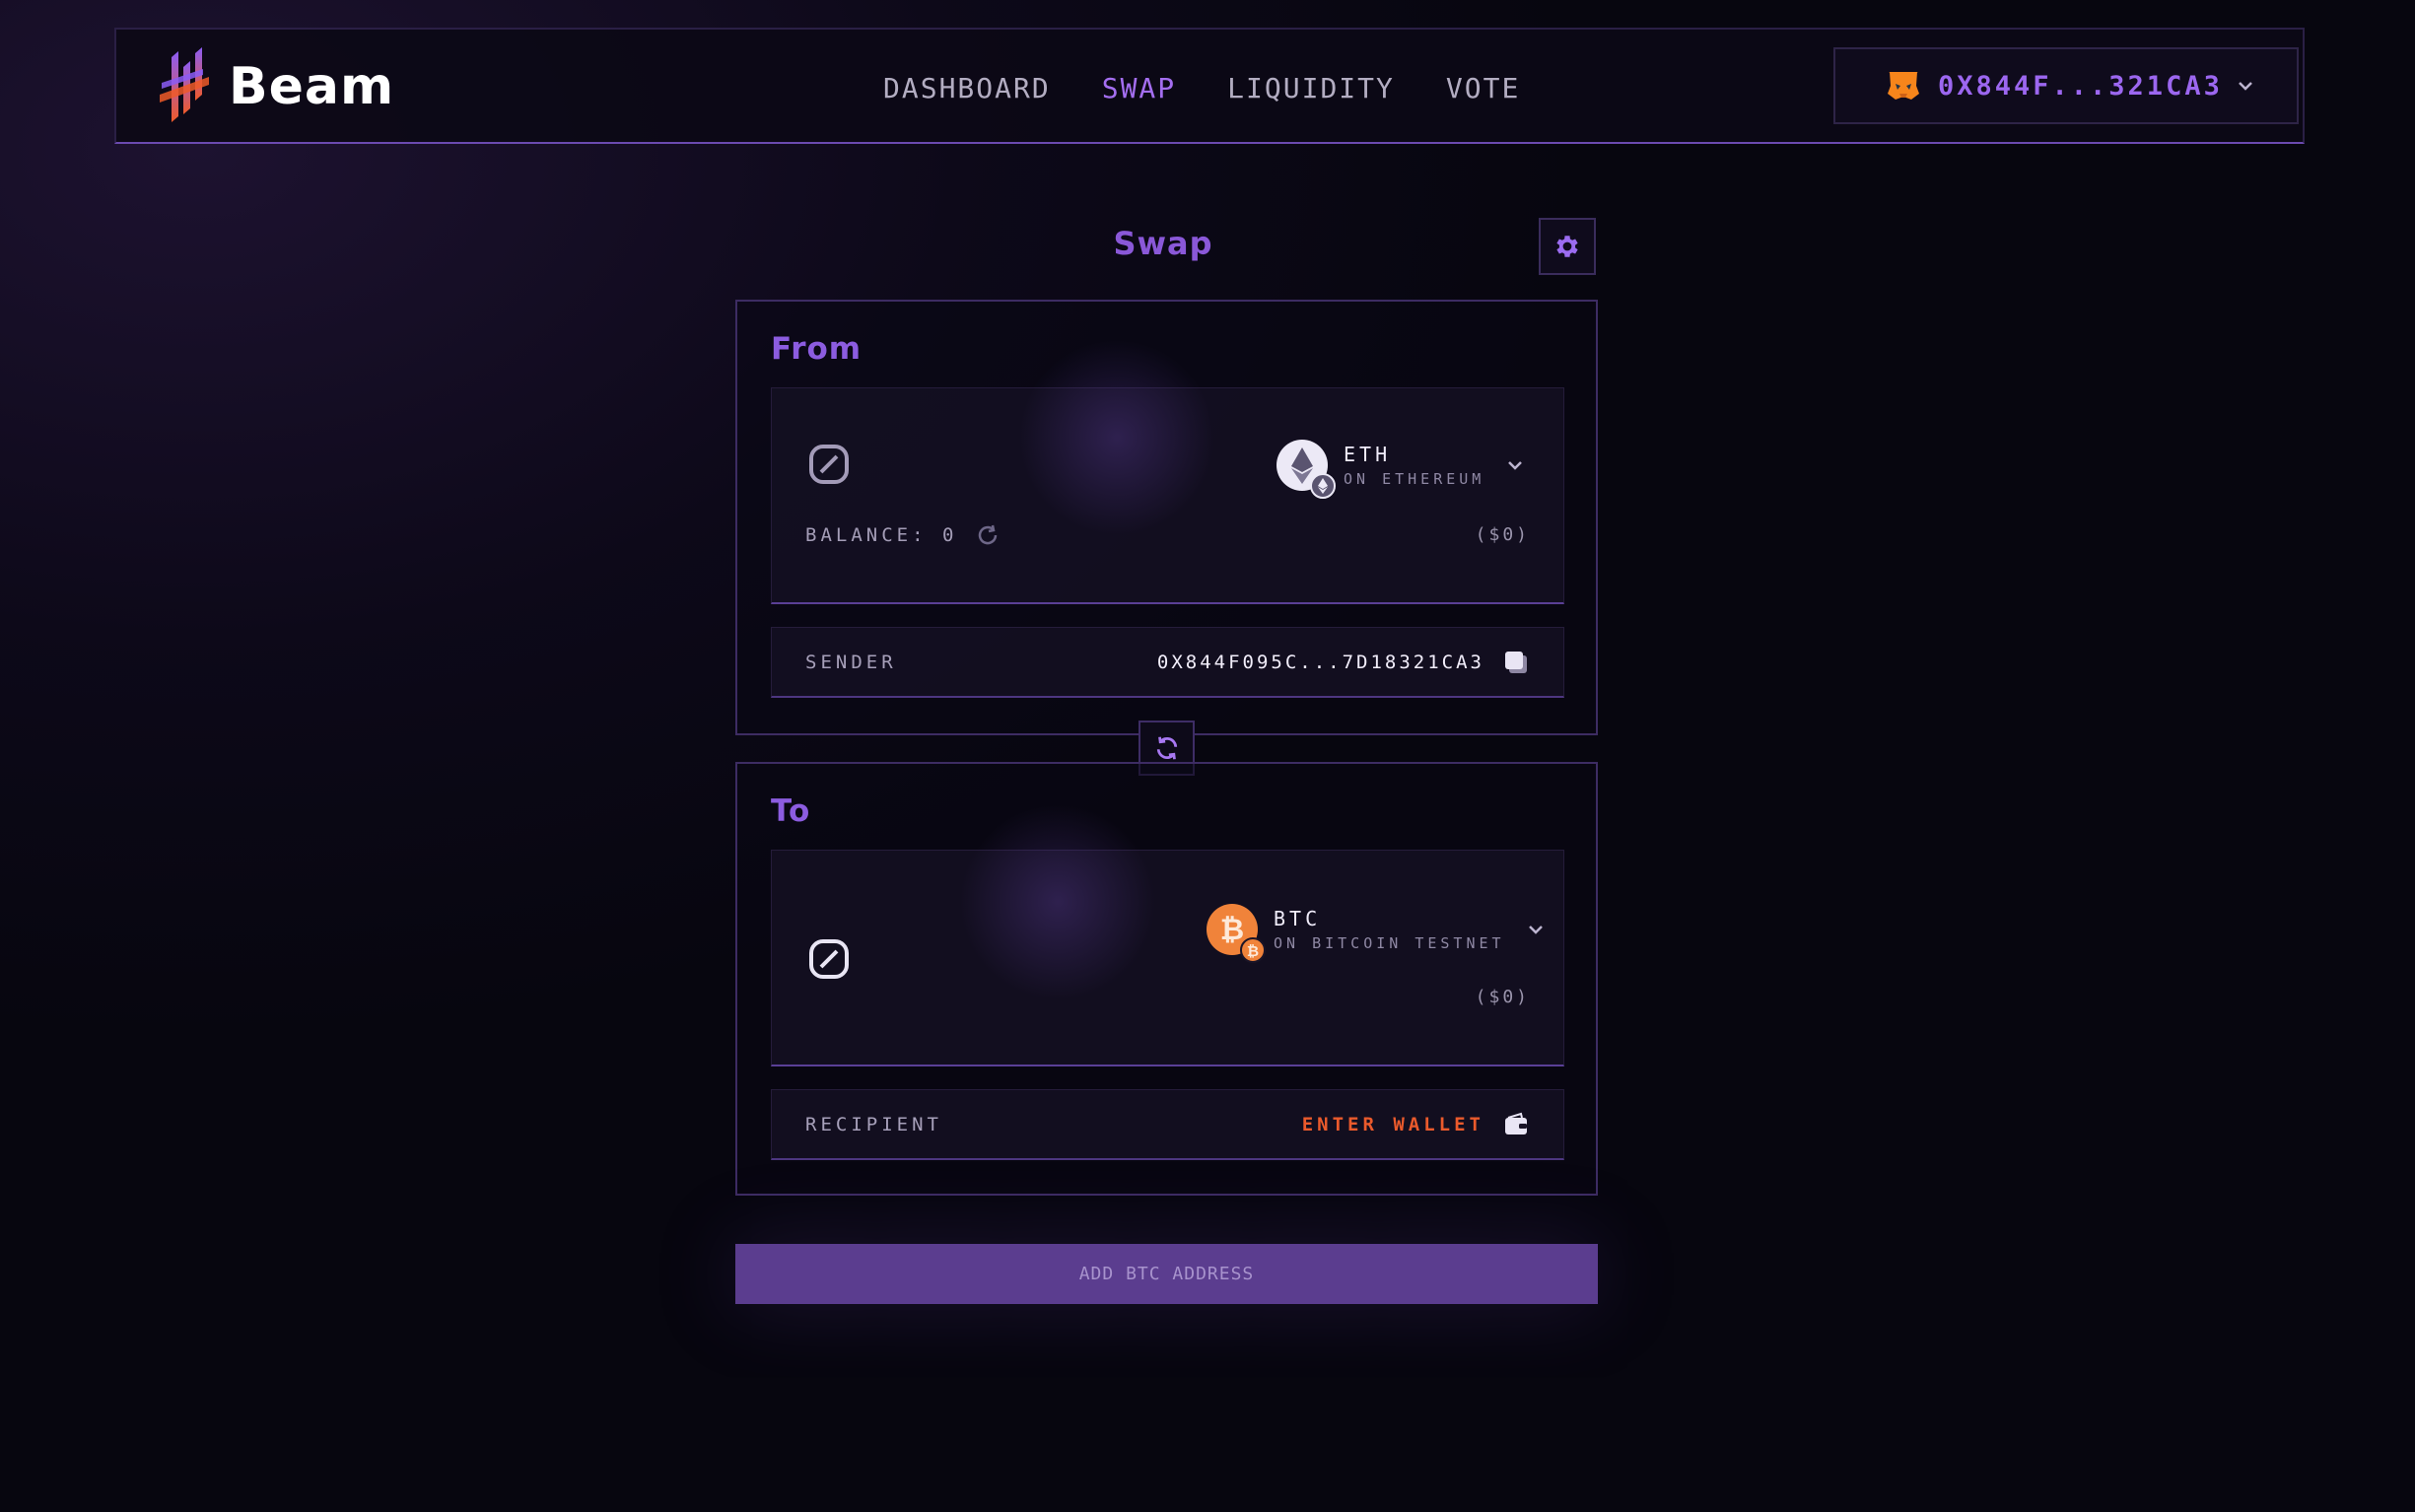 The width and height of the screenshot is (2415, 1512). Describe the element at coordinates (1320, 662) in the screenshot. I see `sender-address: 0X844F095C...7D18321CA3` at that location.